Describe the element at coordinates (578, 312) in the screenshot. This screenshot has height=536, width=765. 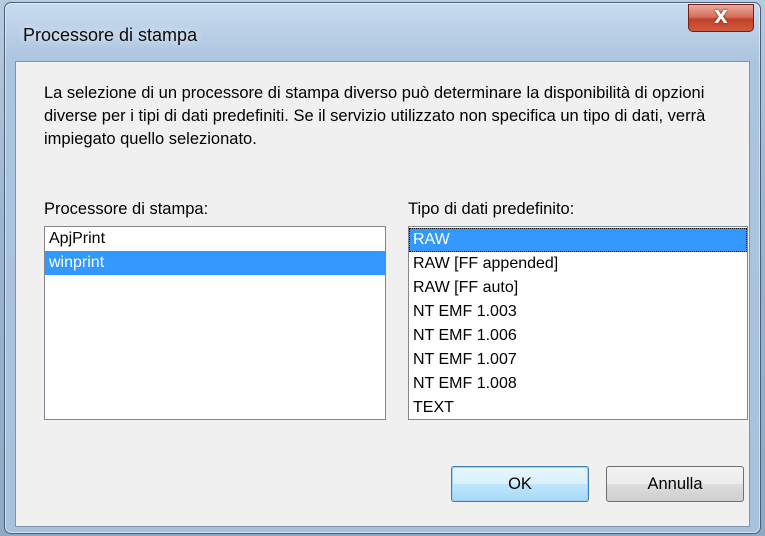
I see `datatype-item-nt-emf-1003: NT EMF 1.003` at that location.